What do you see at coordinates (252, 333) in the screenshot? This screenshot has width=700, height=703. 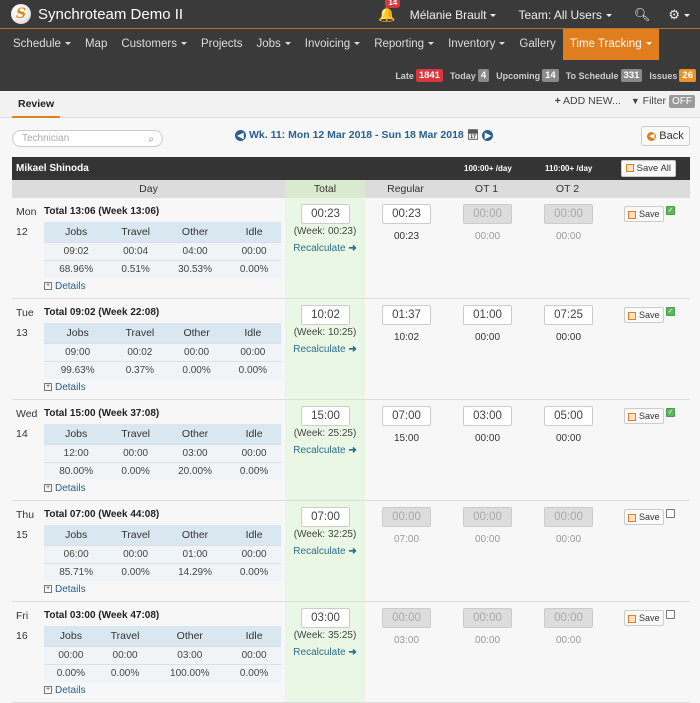 I see `breakdown-header: Idle` at bounding box center [252, 333].